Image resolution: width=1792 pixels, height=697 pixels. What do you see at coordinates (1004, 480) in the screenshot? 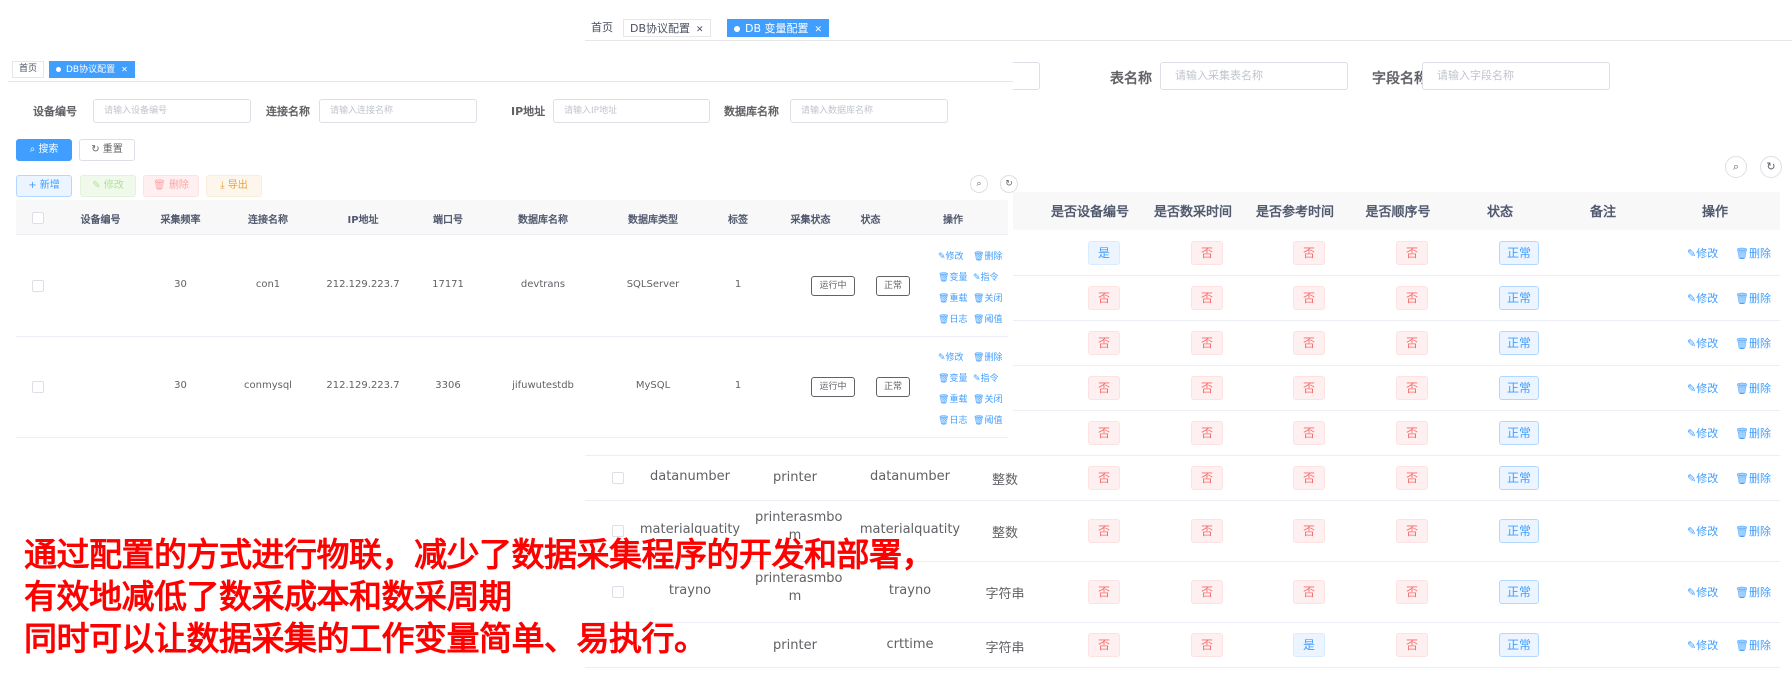
I see `cell-data-type: 整数` at bounding box center [1004, 480].